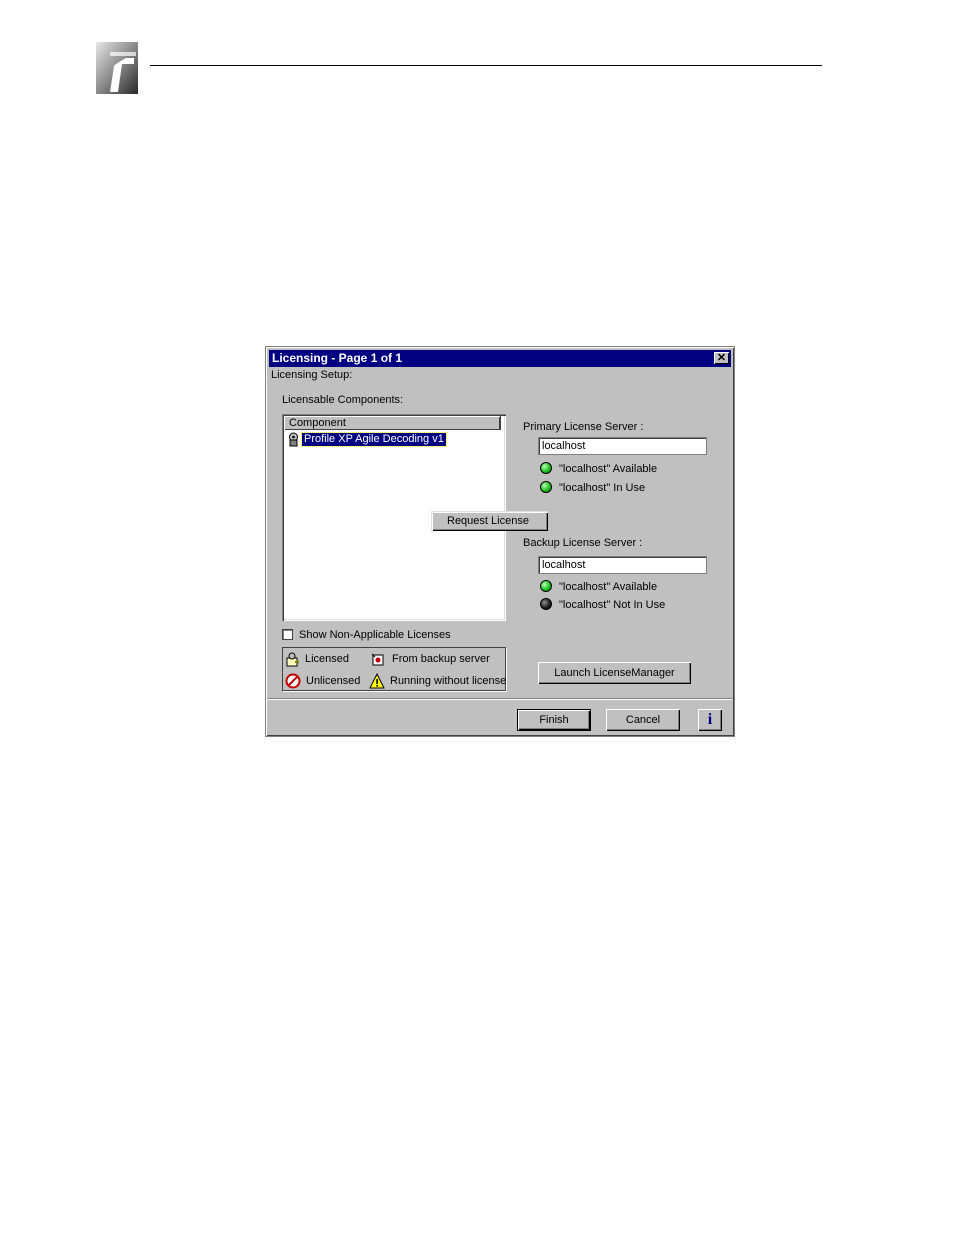 The width and height of the screenshot is (954, 1235). I want to click on backup-status-available: "localhost" Available, so click(608, 587).